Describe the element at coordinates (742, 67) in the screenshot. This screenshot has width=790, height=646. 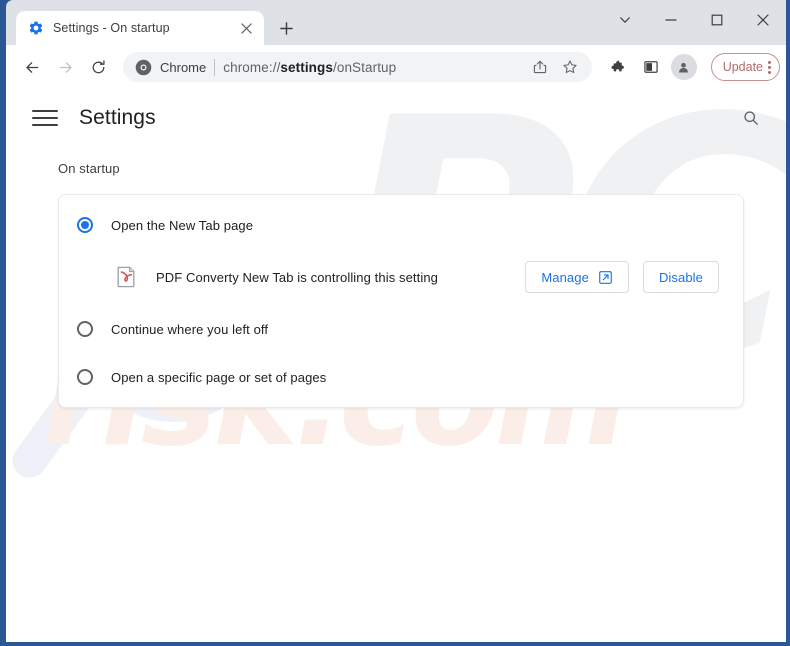
I see `update-label: Update` at that location.